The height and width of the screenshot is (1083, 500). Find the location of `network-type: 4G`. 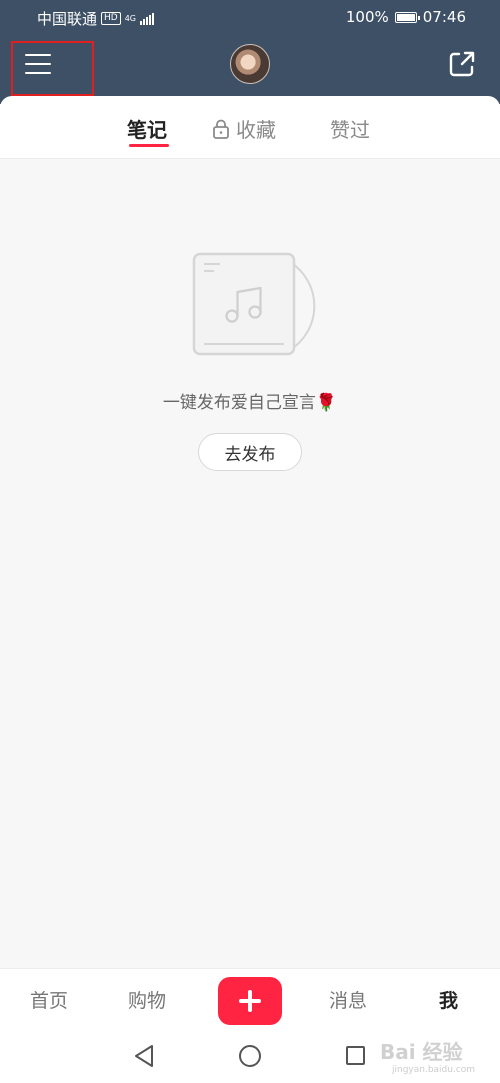

network-type: 4G is located at coordinates (130, 18).